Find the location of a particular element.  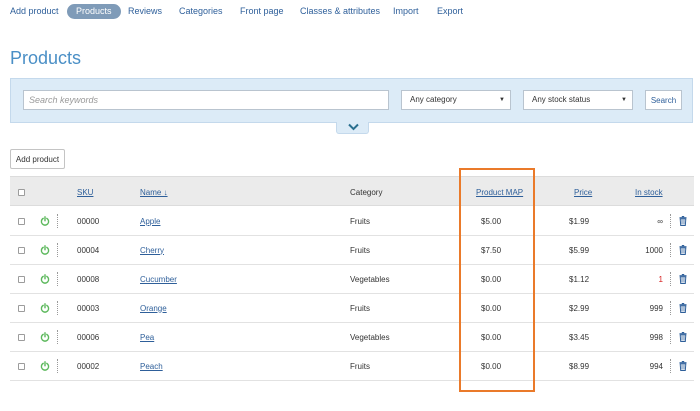

stock-cell: 1000 is located at coordinates (654, 250).